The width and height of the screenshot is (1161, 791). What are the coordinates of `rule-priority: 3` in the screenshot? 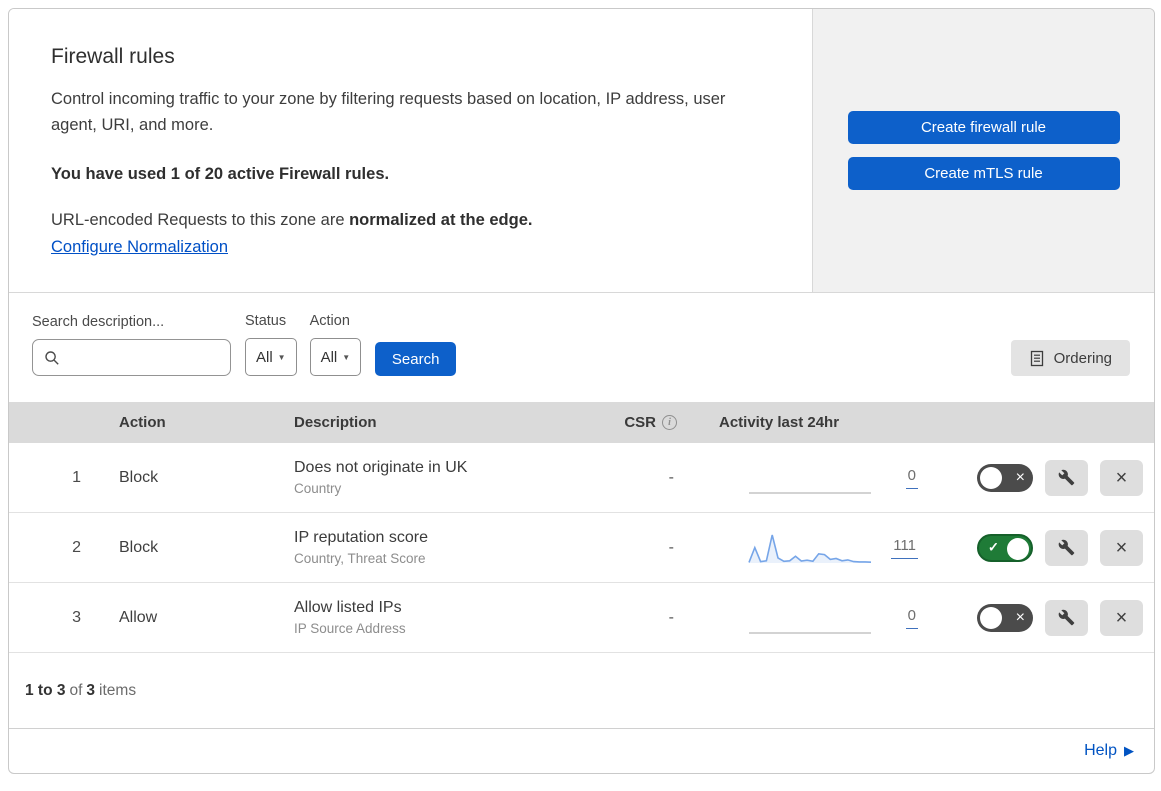 It's located at (76, 617).